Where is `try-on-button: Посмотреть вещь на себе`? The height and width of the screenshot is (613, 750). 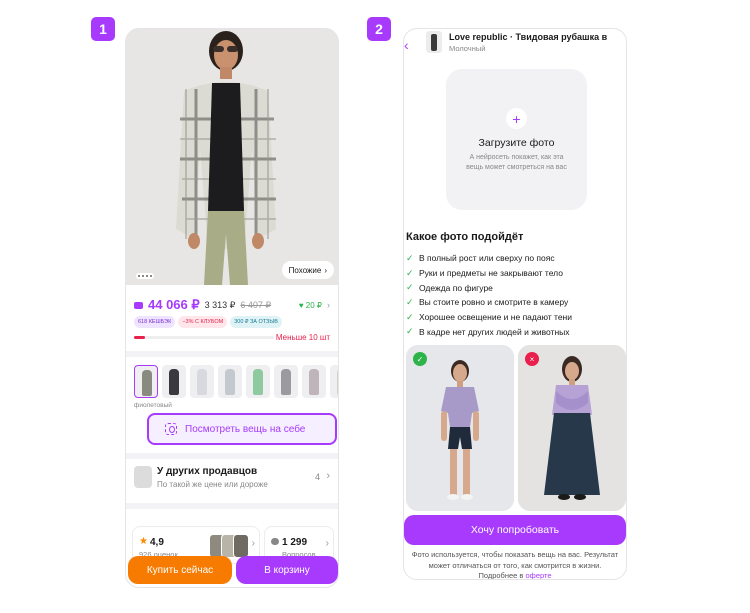 try-on-button: Посмотреть вещь на себе is located at coordinates (242, 429).